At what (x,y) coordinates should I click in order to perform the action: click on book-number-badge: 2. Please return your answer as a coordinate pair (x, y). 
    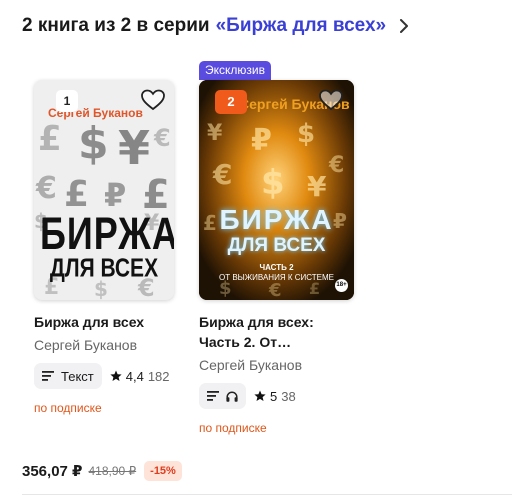
    Looking at the image, I should click on (231, 102).